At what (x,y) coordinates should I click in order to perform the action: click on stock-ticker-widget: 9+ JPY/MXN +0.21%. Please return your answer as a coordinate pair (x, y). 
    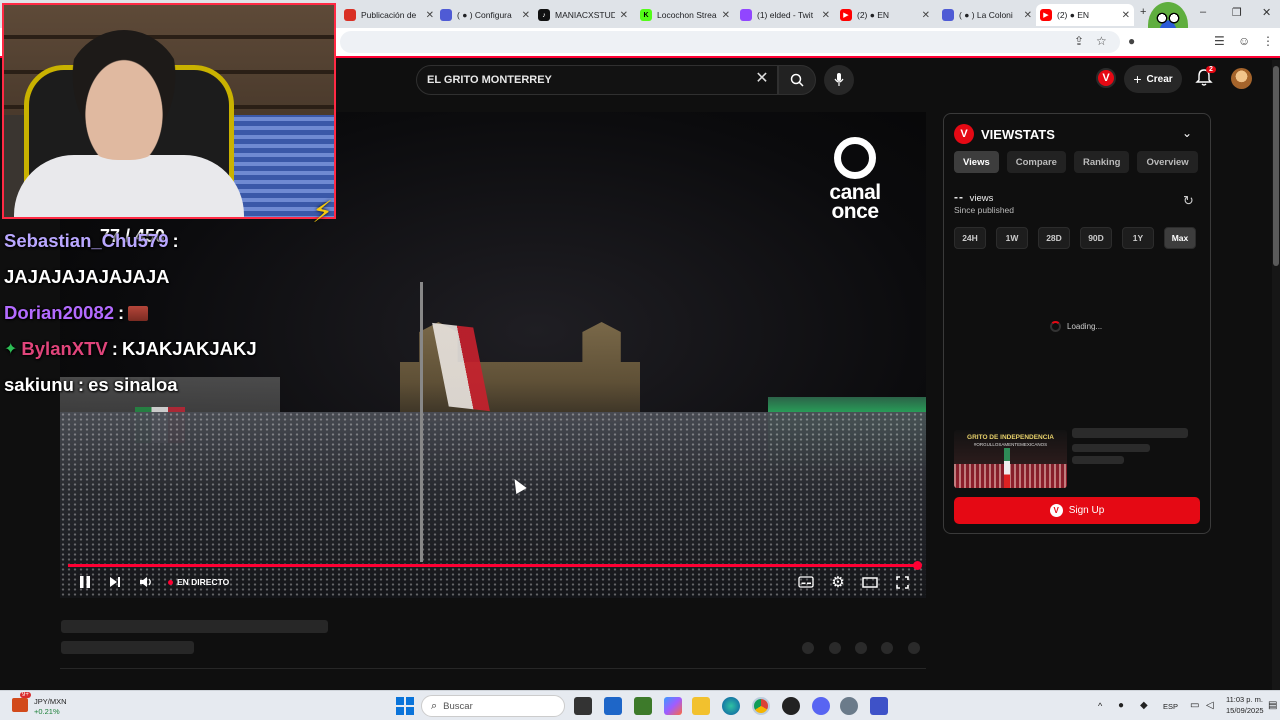
    Looking at the image, I should click on (48, 704).